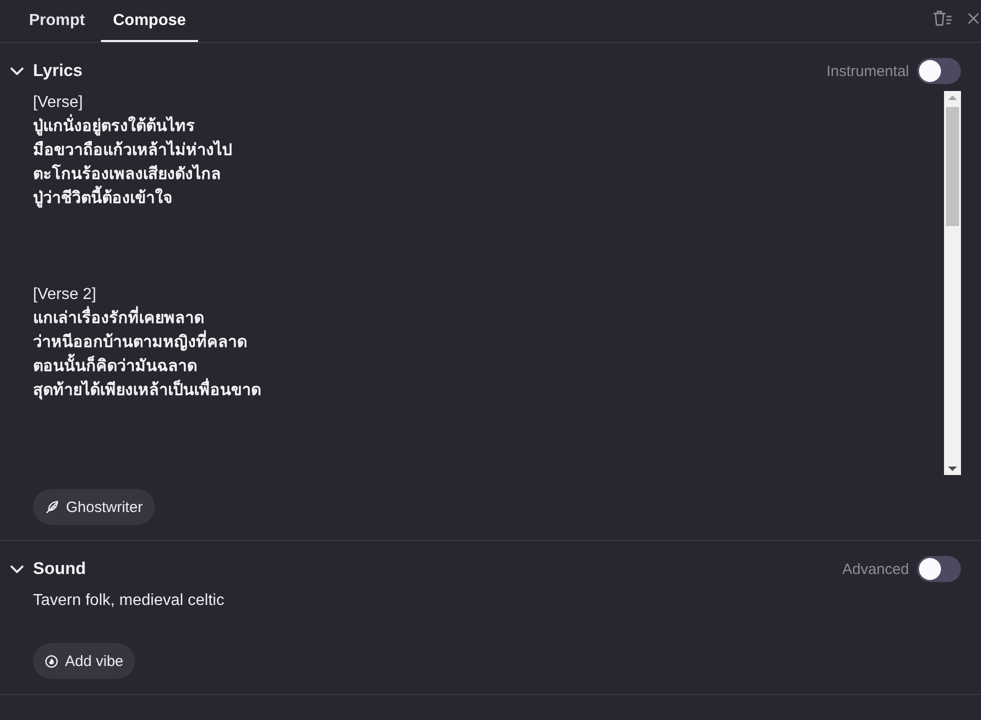 Image resolution: width=981 pixels, height=720 pixels. I want to click on toggle-label: Advanced, so click(875, 569).